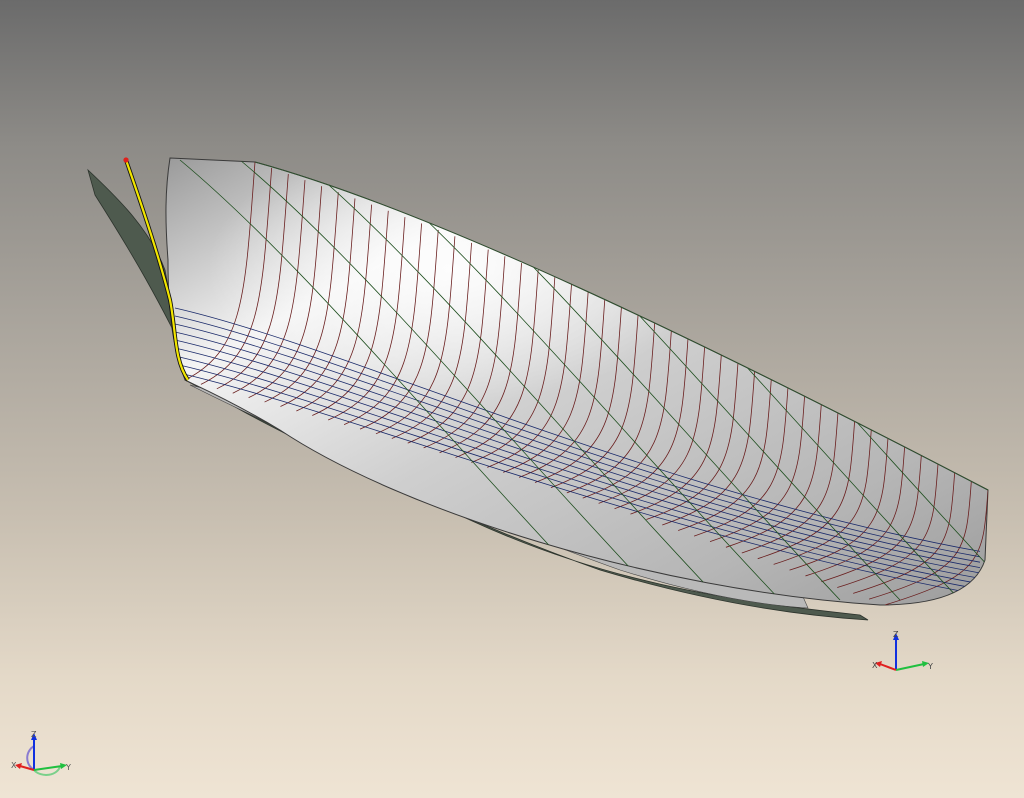 The image size is (1024, 798). Describe the element at coordinates (126, 160) in the screenshot. I see `stem-endpoint` at that location.